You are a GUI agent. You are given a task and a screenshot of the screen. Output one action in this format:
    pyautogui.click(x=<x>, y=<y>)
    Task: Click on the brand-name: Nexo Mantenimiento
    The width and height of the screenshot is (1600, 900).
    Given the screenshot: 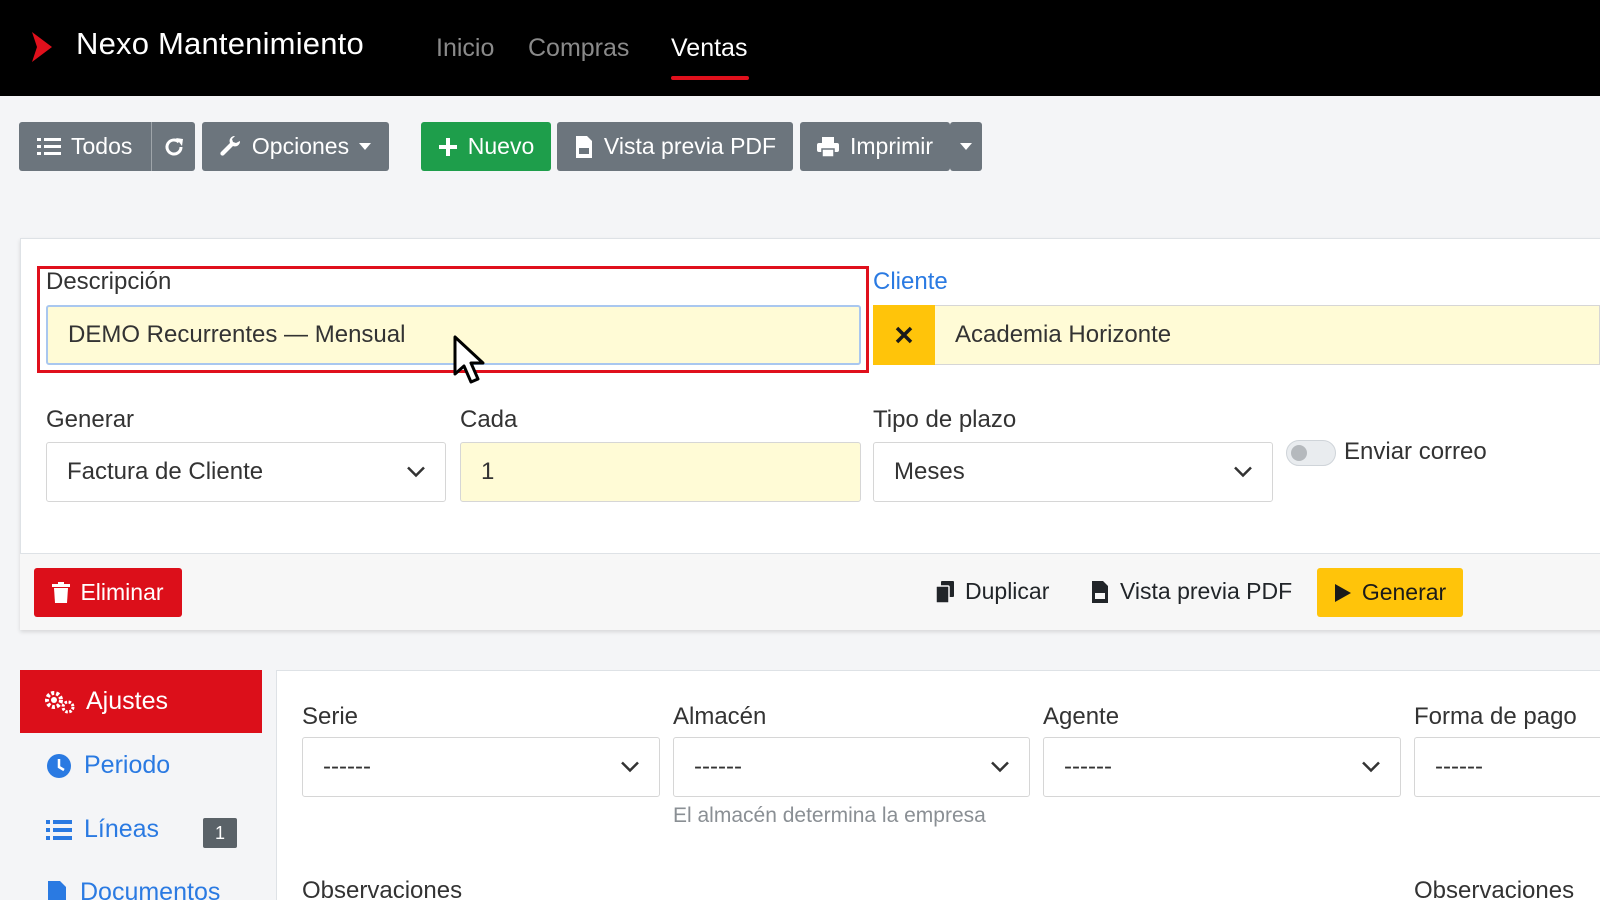 What is the action you would take?
    pyautogui.click(x=220, y=44)
    